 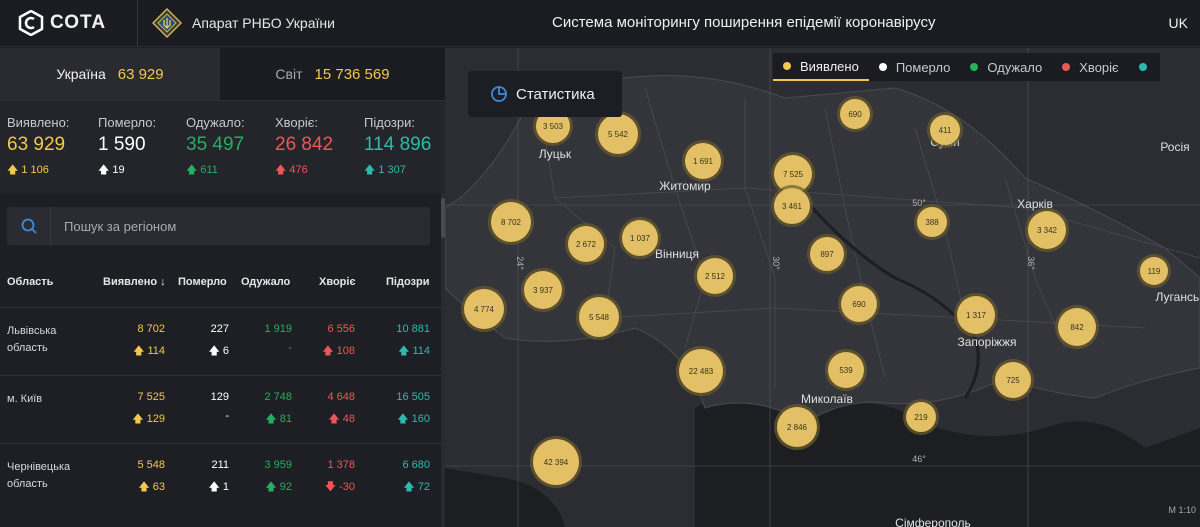 I want to click on summary-value: 114 896, so click(x=398, y=144).